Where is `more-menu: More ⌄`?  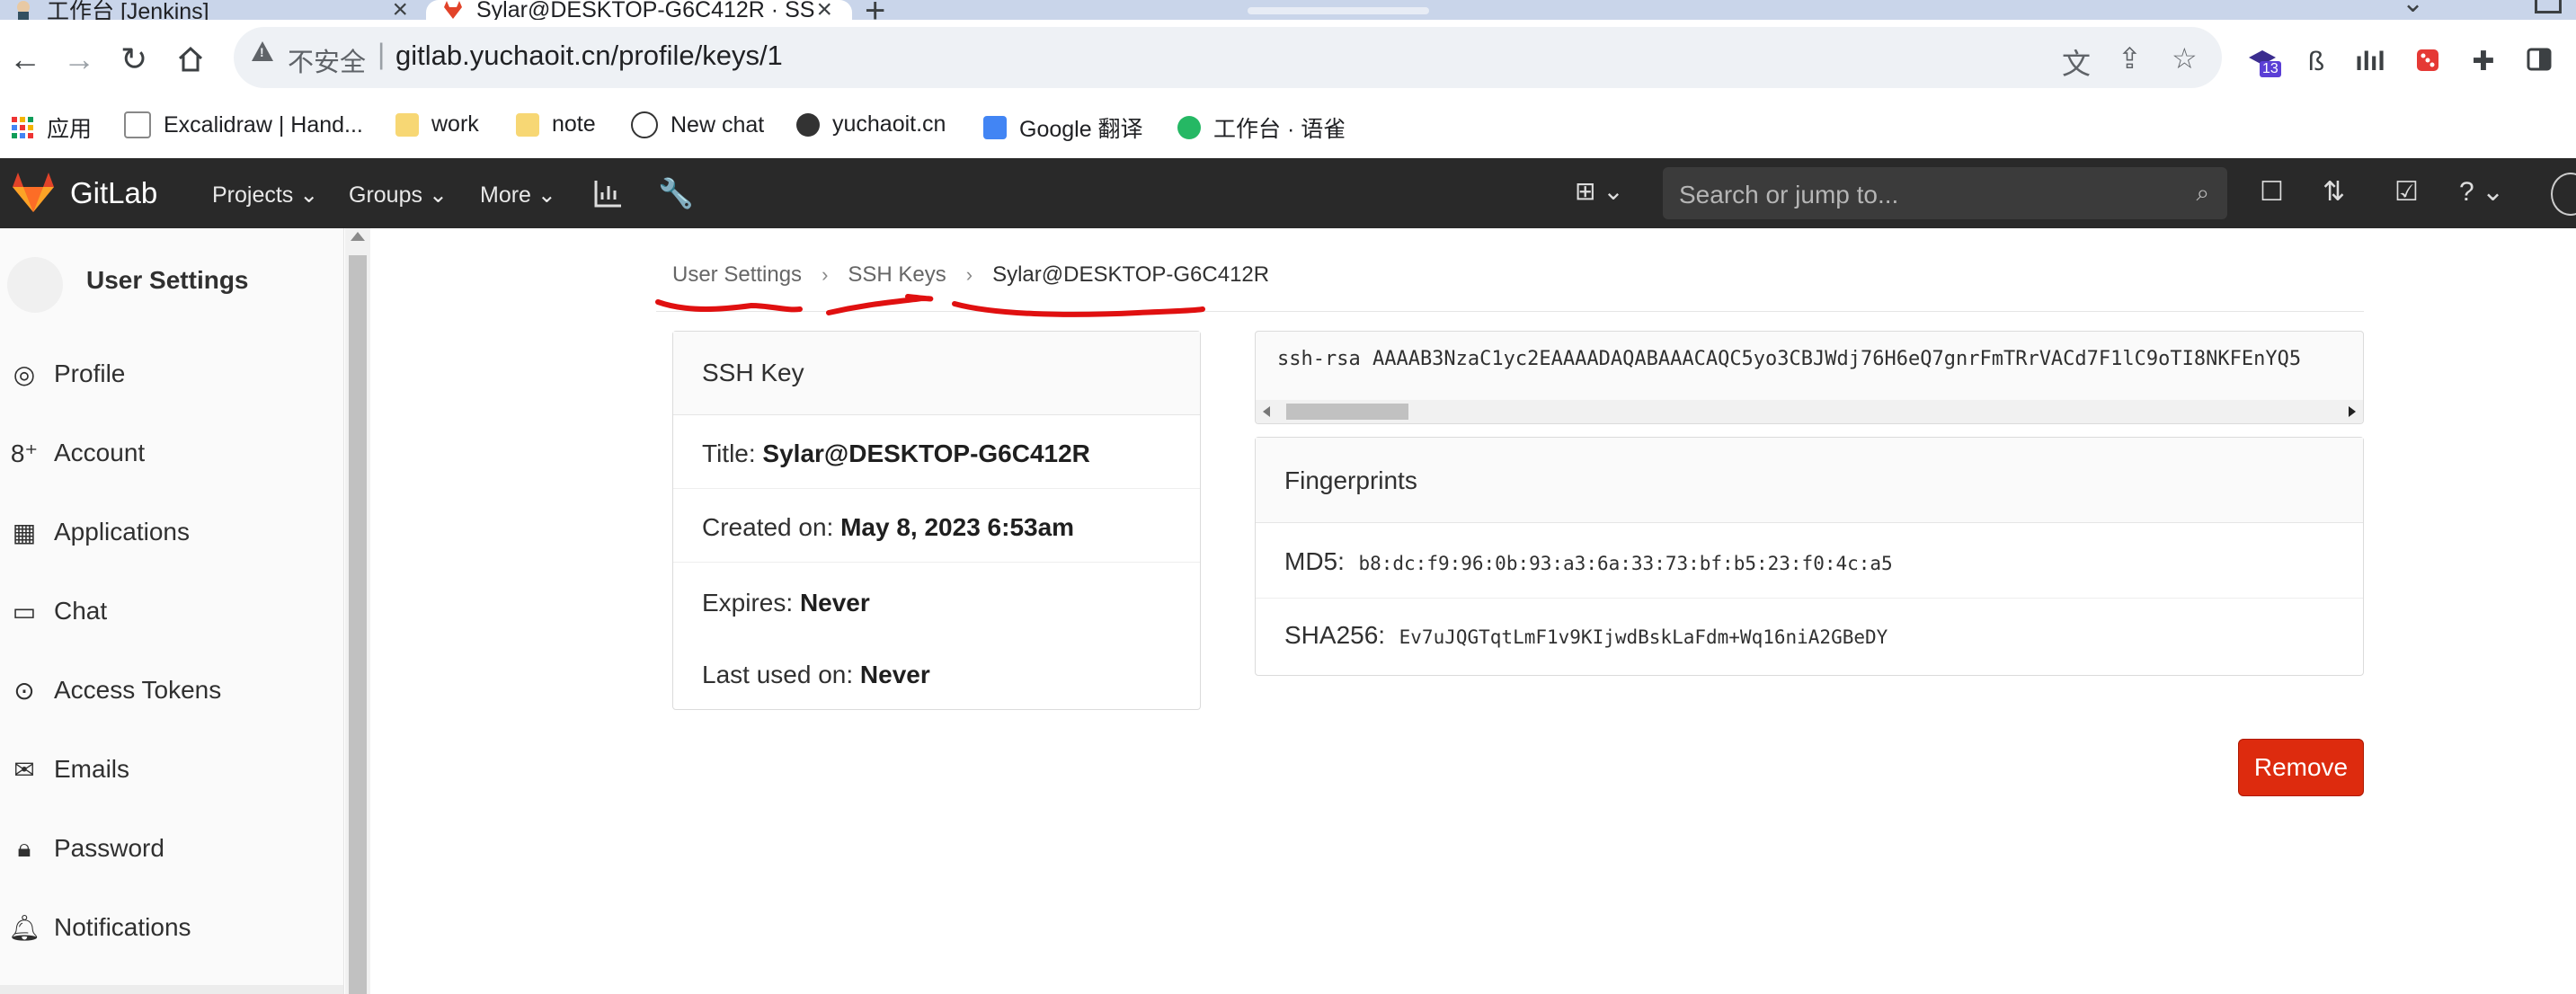 more-menu: More ⌄ is located at coordinates (518, 195).